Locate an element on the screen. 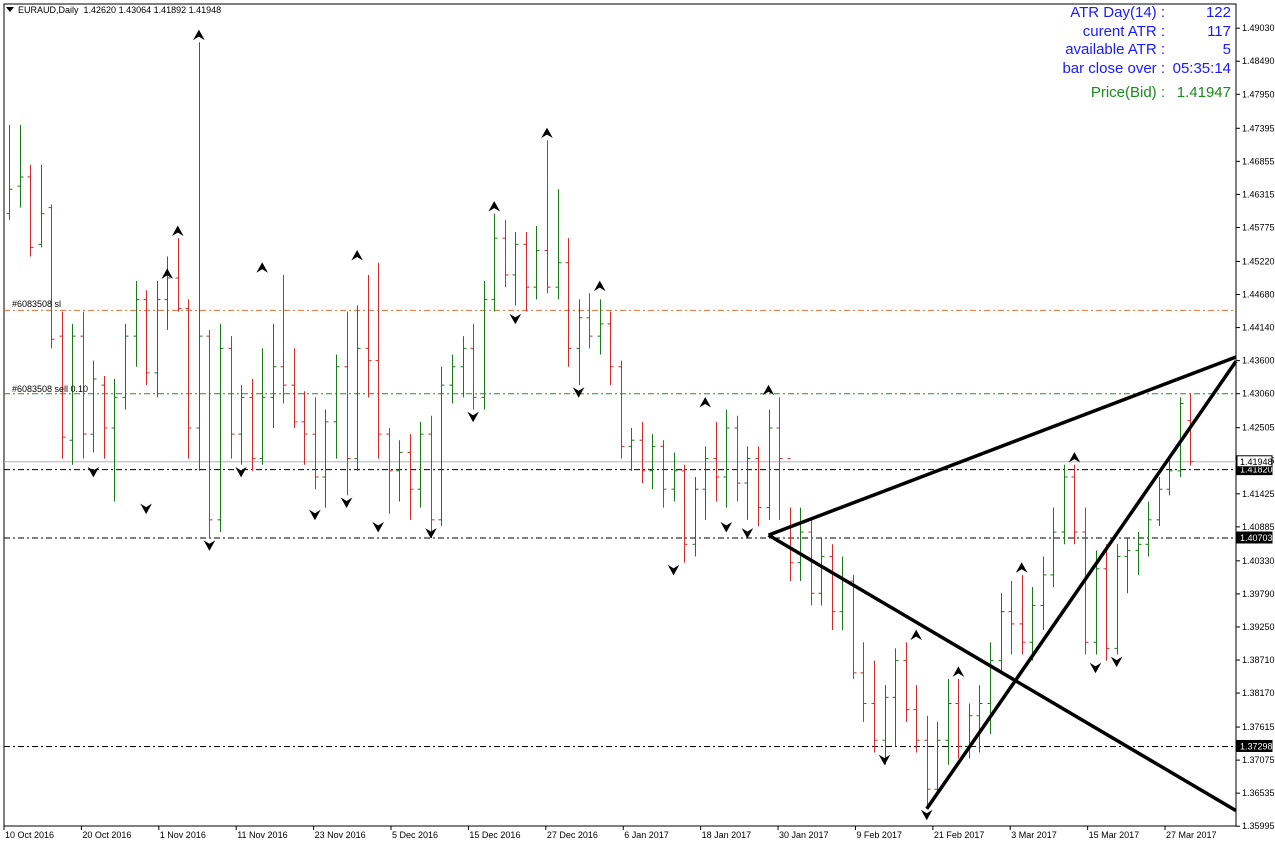  x-tick-label: 20 Oct 2016 is located at coordinates (106, 835).